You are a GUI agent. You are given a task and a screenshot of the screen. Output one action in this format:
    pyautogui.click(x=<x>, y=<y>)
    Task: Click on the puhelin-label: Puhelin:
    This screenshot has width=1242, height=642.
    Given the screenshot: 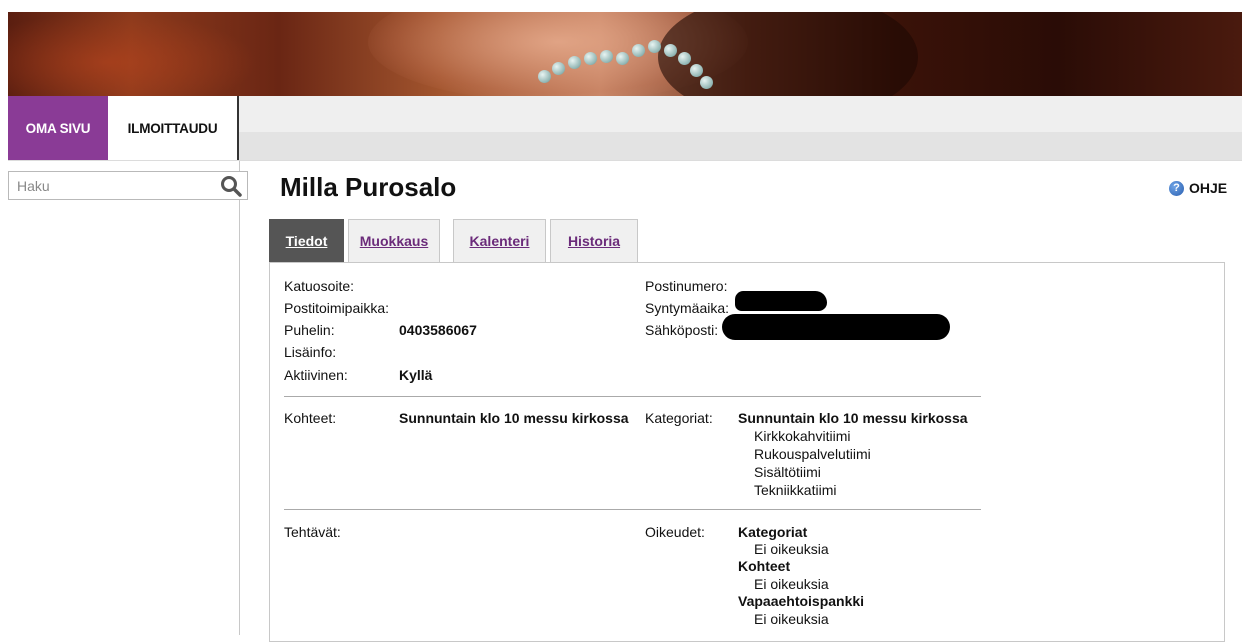 What is the action you would take?
    pyautogui.click(x=309, y=330)
    